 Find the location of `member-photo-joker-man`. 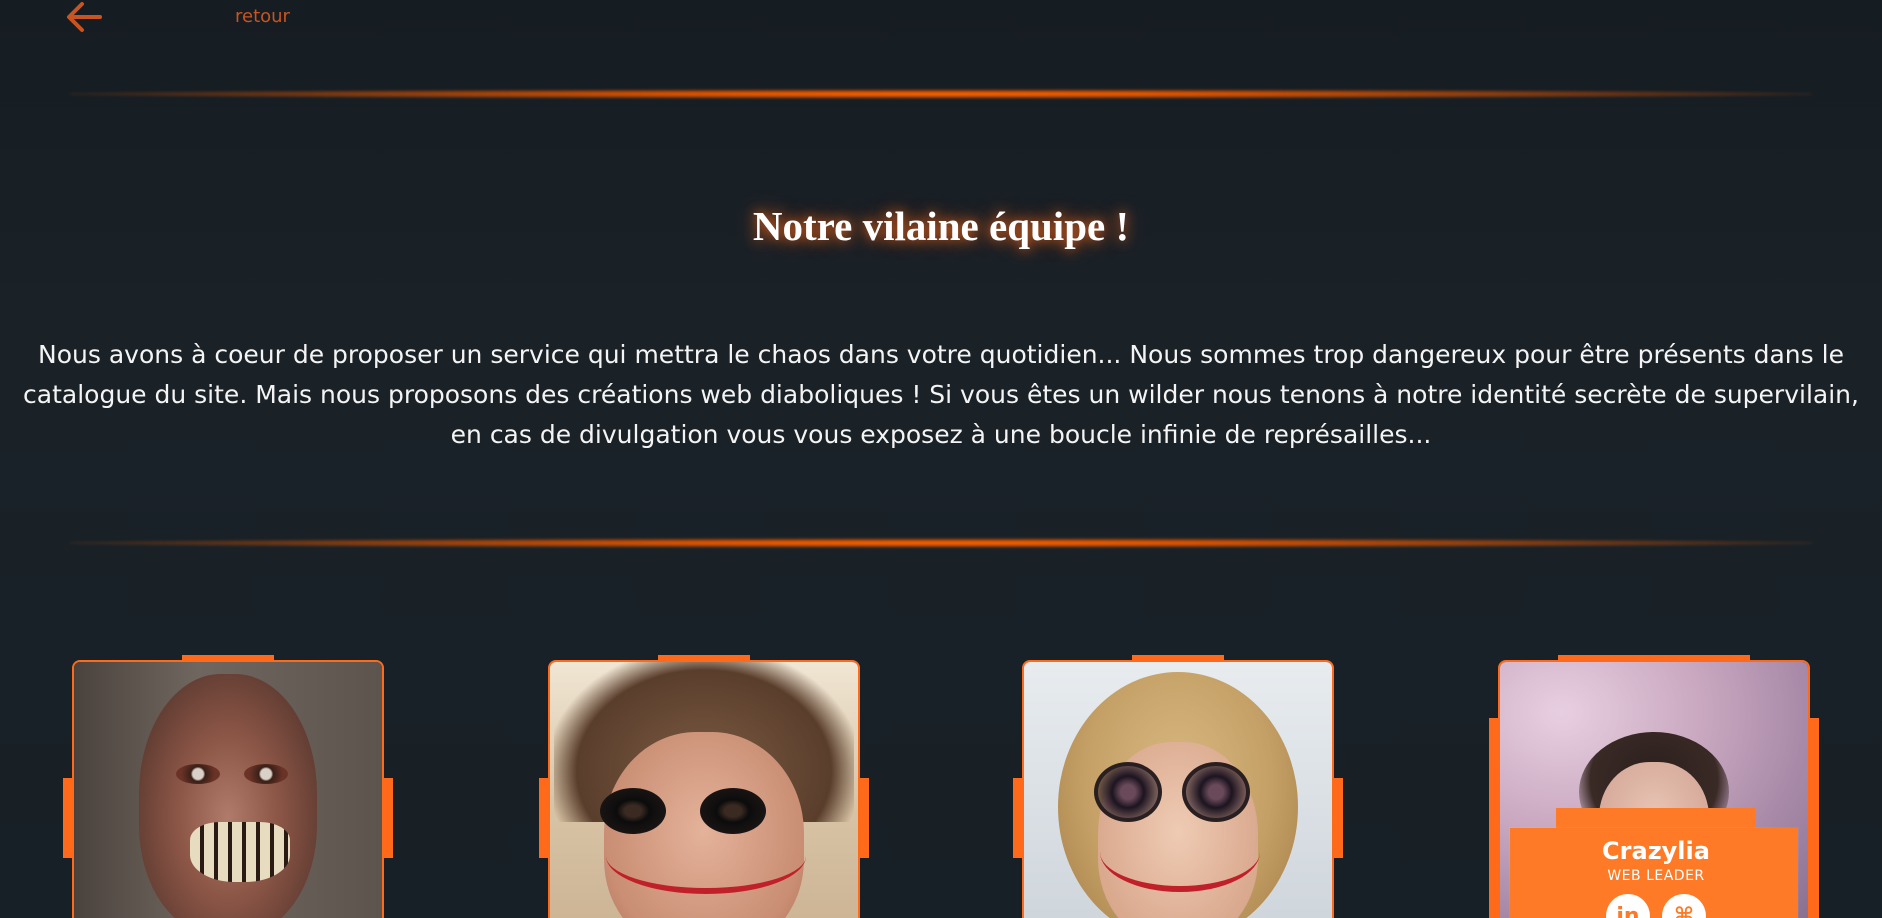

member-photo-joker-man is located at coordinates (704, 790).